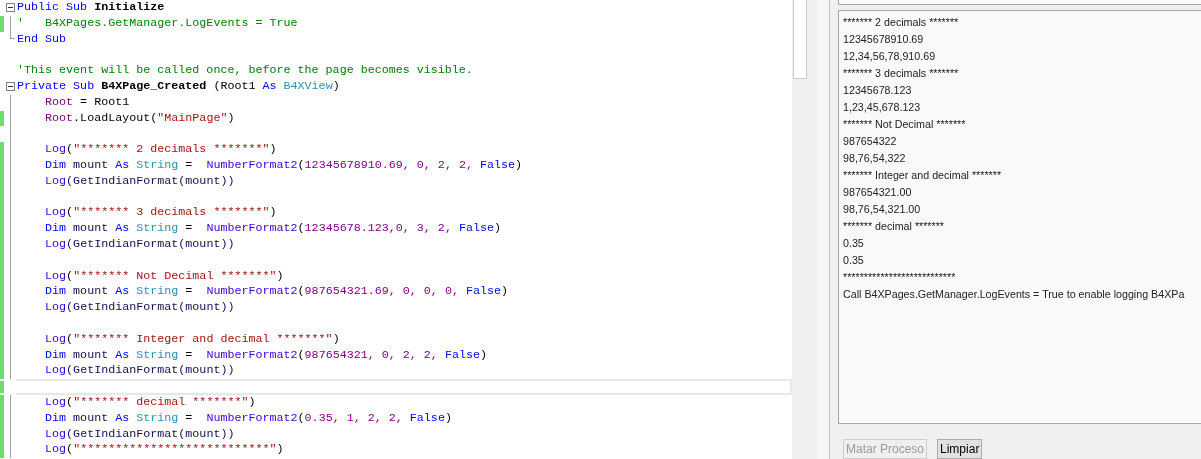 This screenshot has width=1201, height=459. Describe the element at coordinates (882, 209) in the screenshot. I see `log-entry: 98,76,54,321.00` at that location.